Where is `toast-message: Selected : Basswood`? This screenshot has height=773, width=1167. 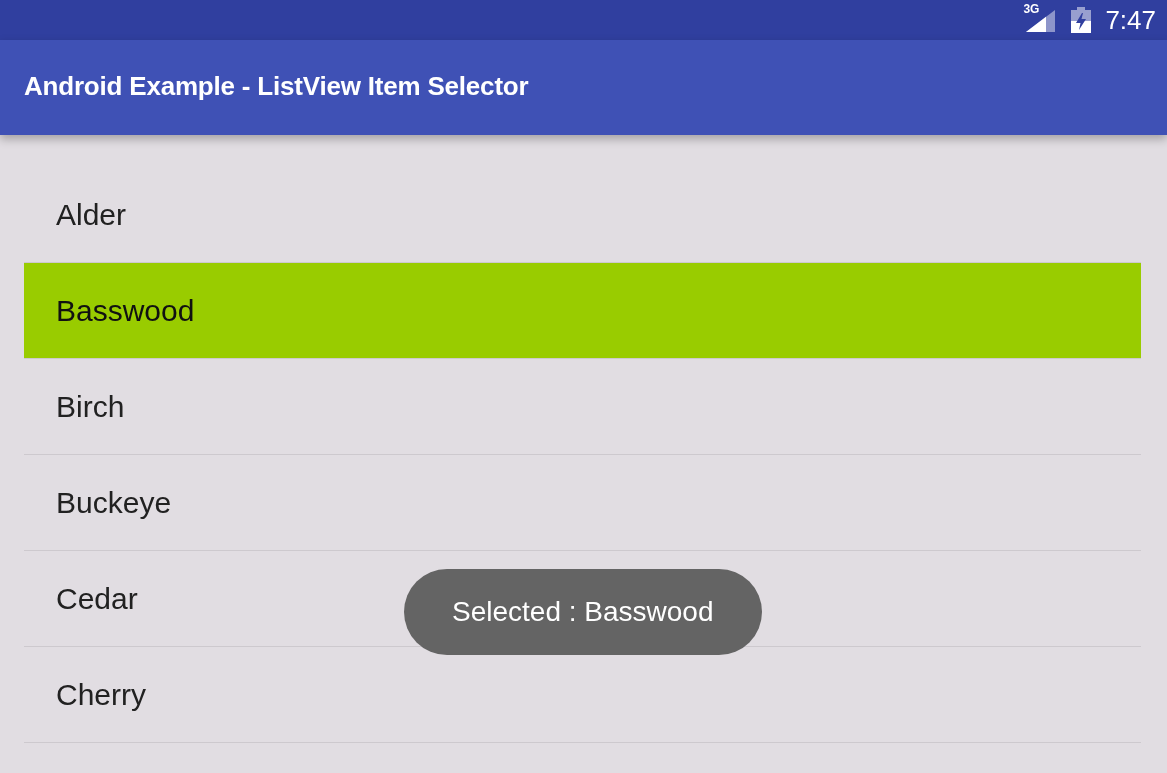
toast-message: Selected : Basswood is located at coordinates (583, 612).